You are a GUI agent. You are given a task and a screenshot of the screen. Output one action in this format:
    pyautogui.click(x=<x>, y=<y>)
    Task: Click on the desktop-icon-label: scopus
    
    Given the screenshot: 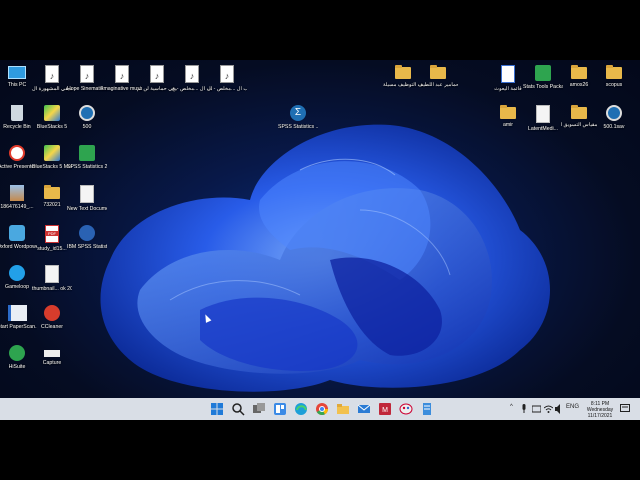 What is the action you would take?
    pyautogui.click(x=614, y=85)
    